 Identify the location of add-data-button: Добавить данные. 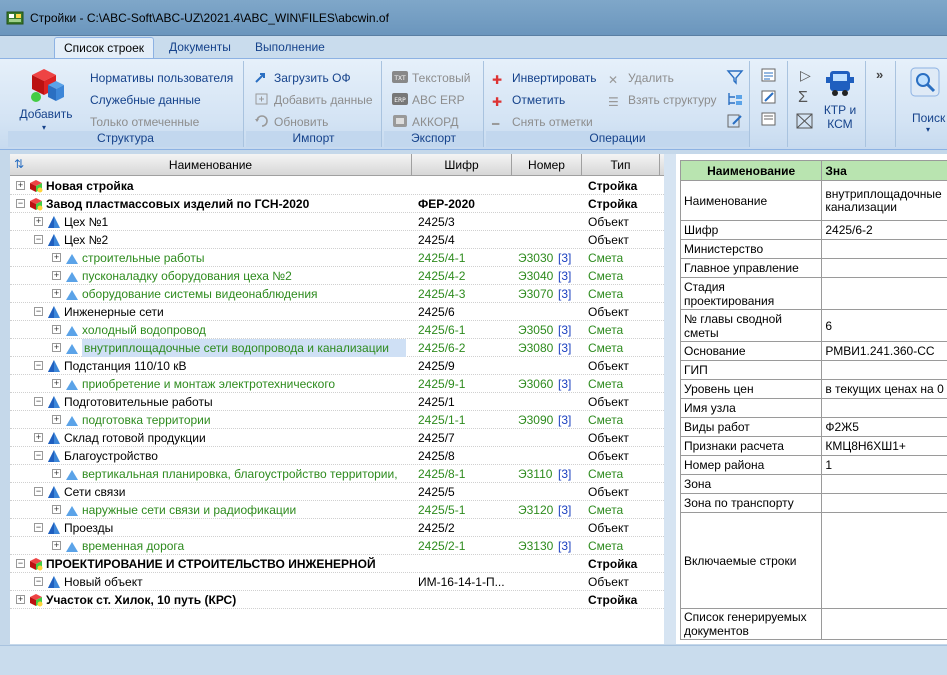
(313, 100).